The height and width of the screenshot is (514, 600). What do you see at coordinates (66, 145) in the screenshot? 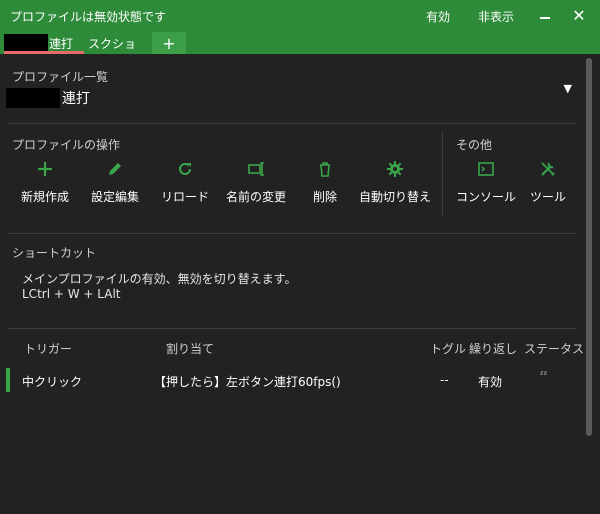
I see `operations-label: プロファイルの操作` at bounding box center [66, 145].